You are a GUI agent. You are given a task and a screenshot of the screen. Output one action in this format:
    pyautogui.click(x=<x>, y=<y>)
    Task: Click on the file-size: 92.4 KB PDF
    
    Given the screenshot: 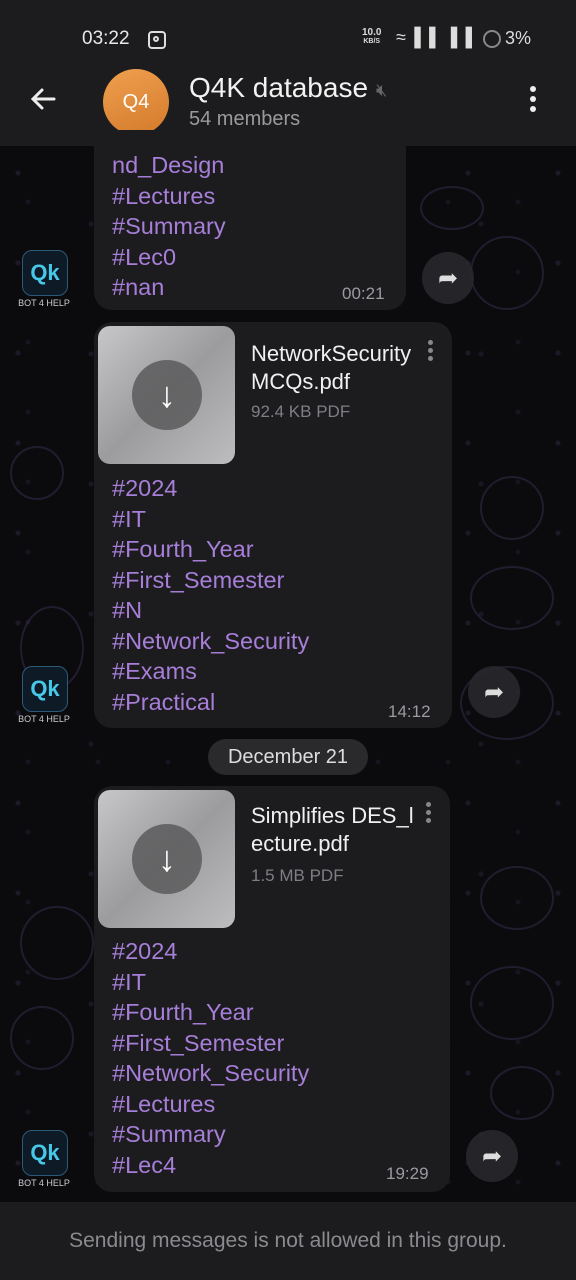 What is the action you would take?
    pyautogui.click(x=301, y=411)
    